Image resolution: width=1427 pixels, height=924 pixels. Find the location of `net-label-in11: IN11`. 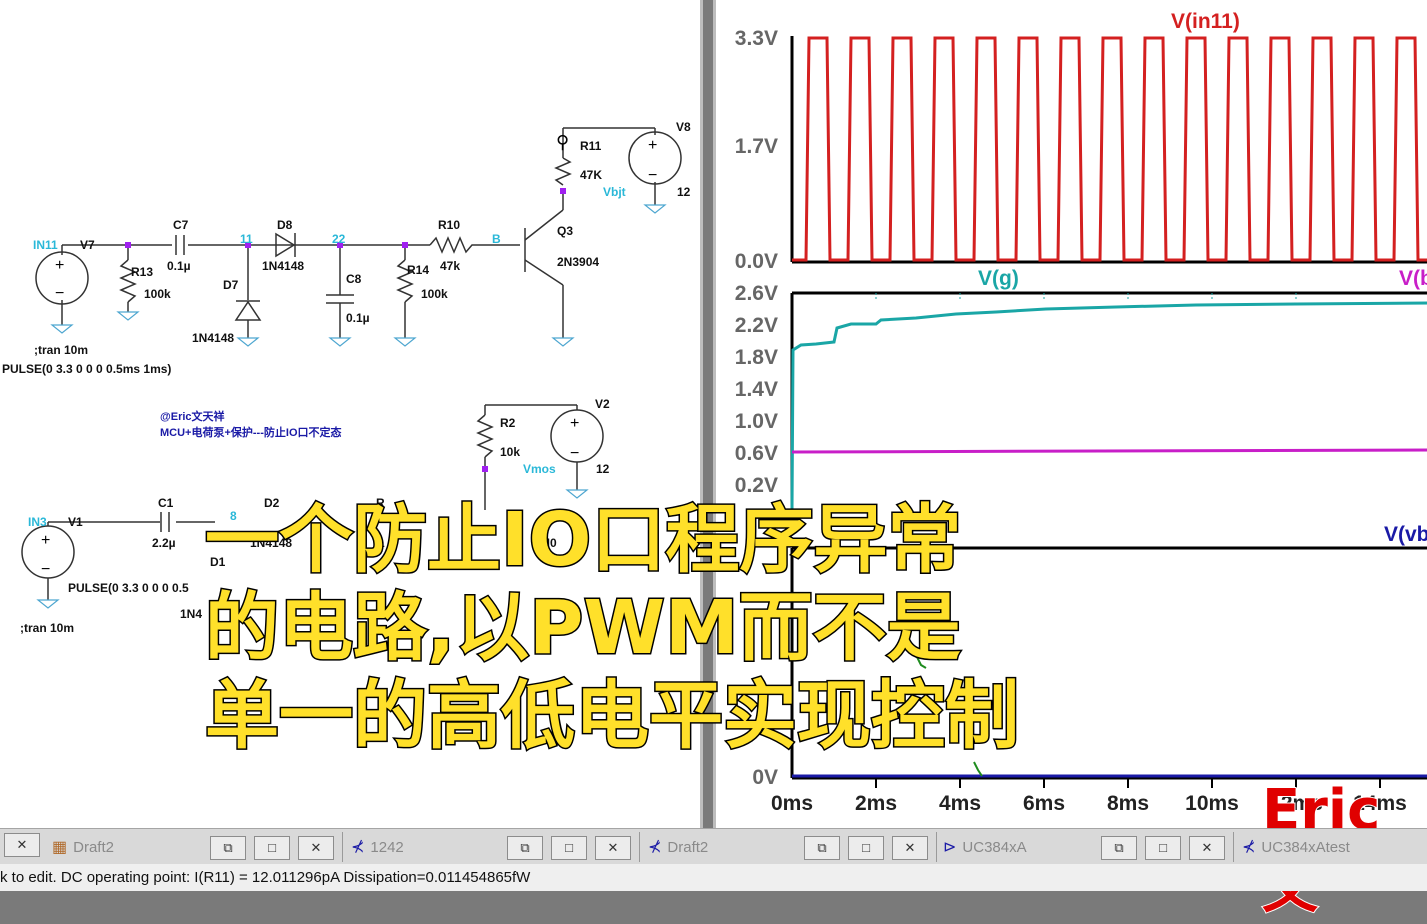

net-label-in11: IN11 is located at coordinates (45, 245).